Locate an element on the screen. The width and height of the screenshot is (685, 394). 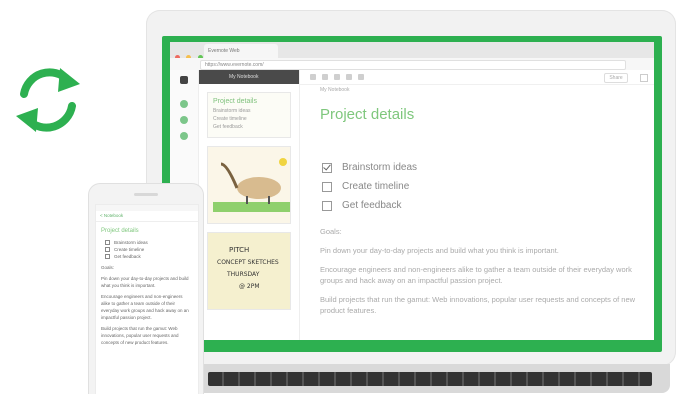
dinosaur-drawing-image is located at coordinates (251, 185).